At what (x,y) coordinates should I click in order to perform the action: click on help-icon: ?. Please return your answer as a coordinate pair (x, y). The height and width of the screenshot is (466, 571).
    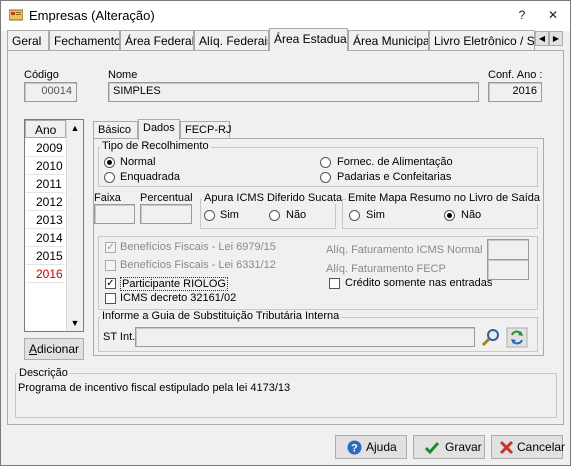
    Looking at the image, I should click on (354, 447).